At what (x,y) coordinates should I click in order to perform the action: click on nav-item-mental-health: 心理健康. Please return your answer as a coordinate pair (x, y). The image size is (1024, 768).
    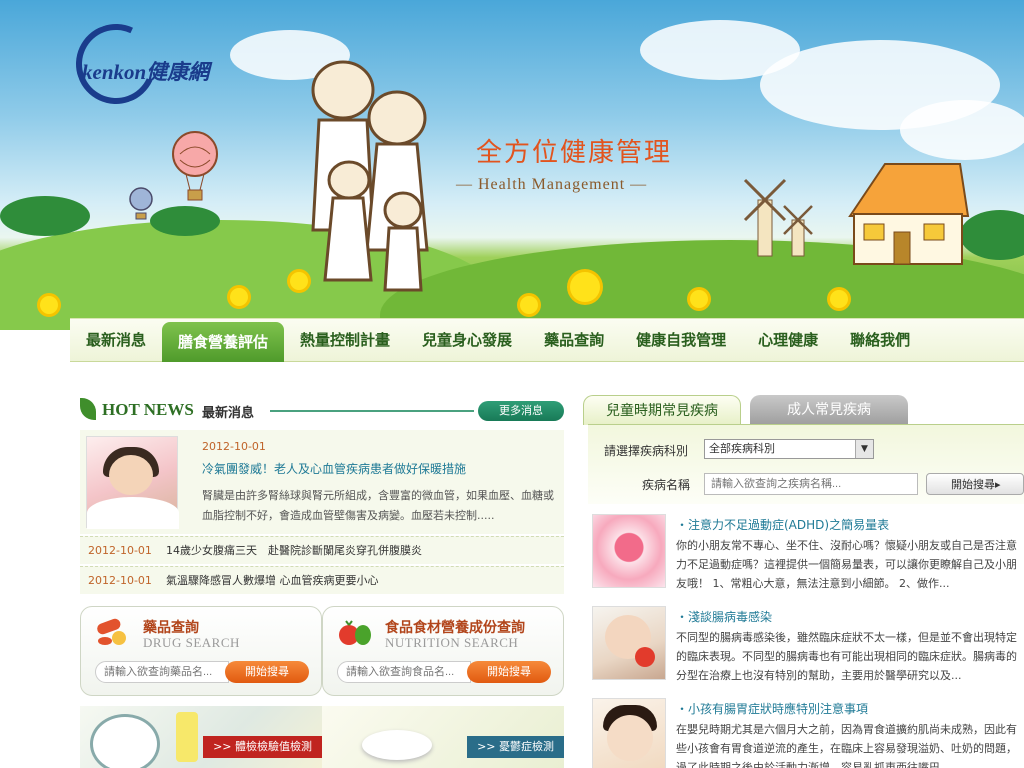
    Looking at the image, I should click on (788, 340).